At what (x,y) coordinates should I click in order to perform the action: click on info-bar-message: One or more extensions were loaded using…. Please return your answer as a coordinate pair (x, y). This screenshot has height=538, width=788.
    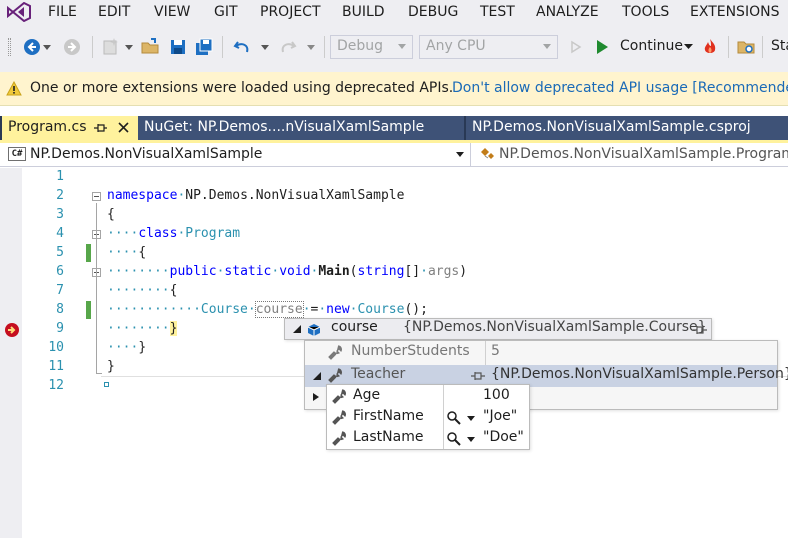
    Looking at the image, I should click on (242, 88).